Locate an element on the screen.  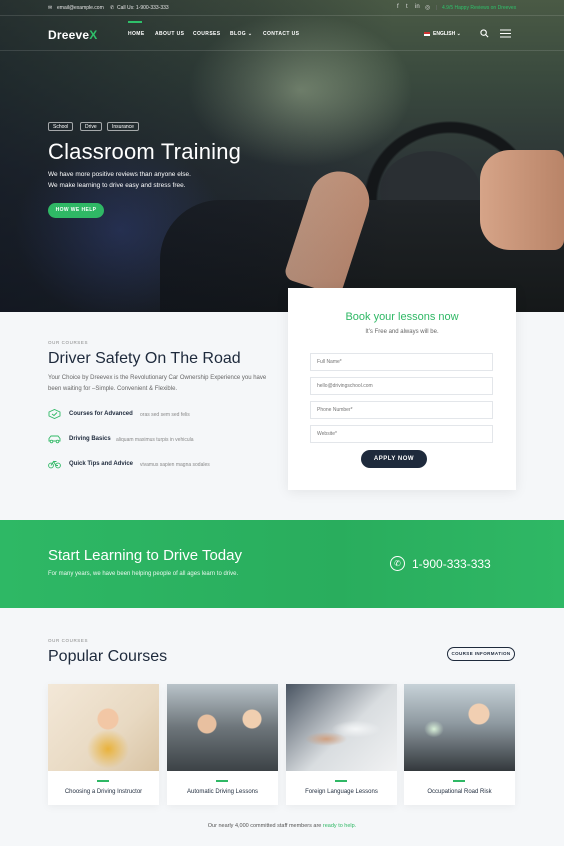
nav-courses: COURSES is located at coordinates (207, 34).